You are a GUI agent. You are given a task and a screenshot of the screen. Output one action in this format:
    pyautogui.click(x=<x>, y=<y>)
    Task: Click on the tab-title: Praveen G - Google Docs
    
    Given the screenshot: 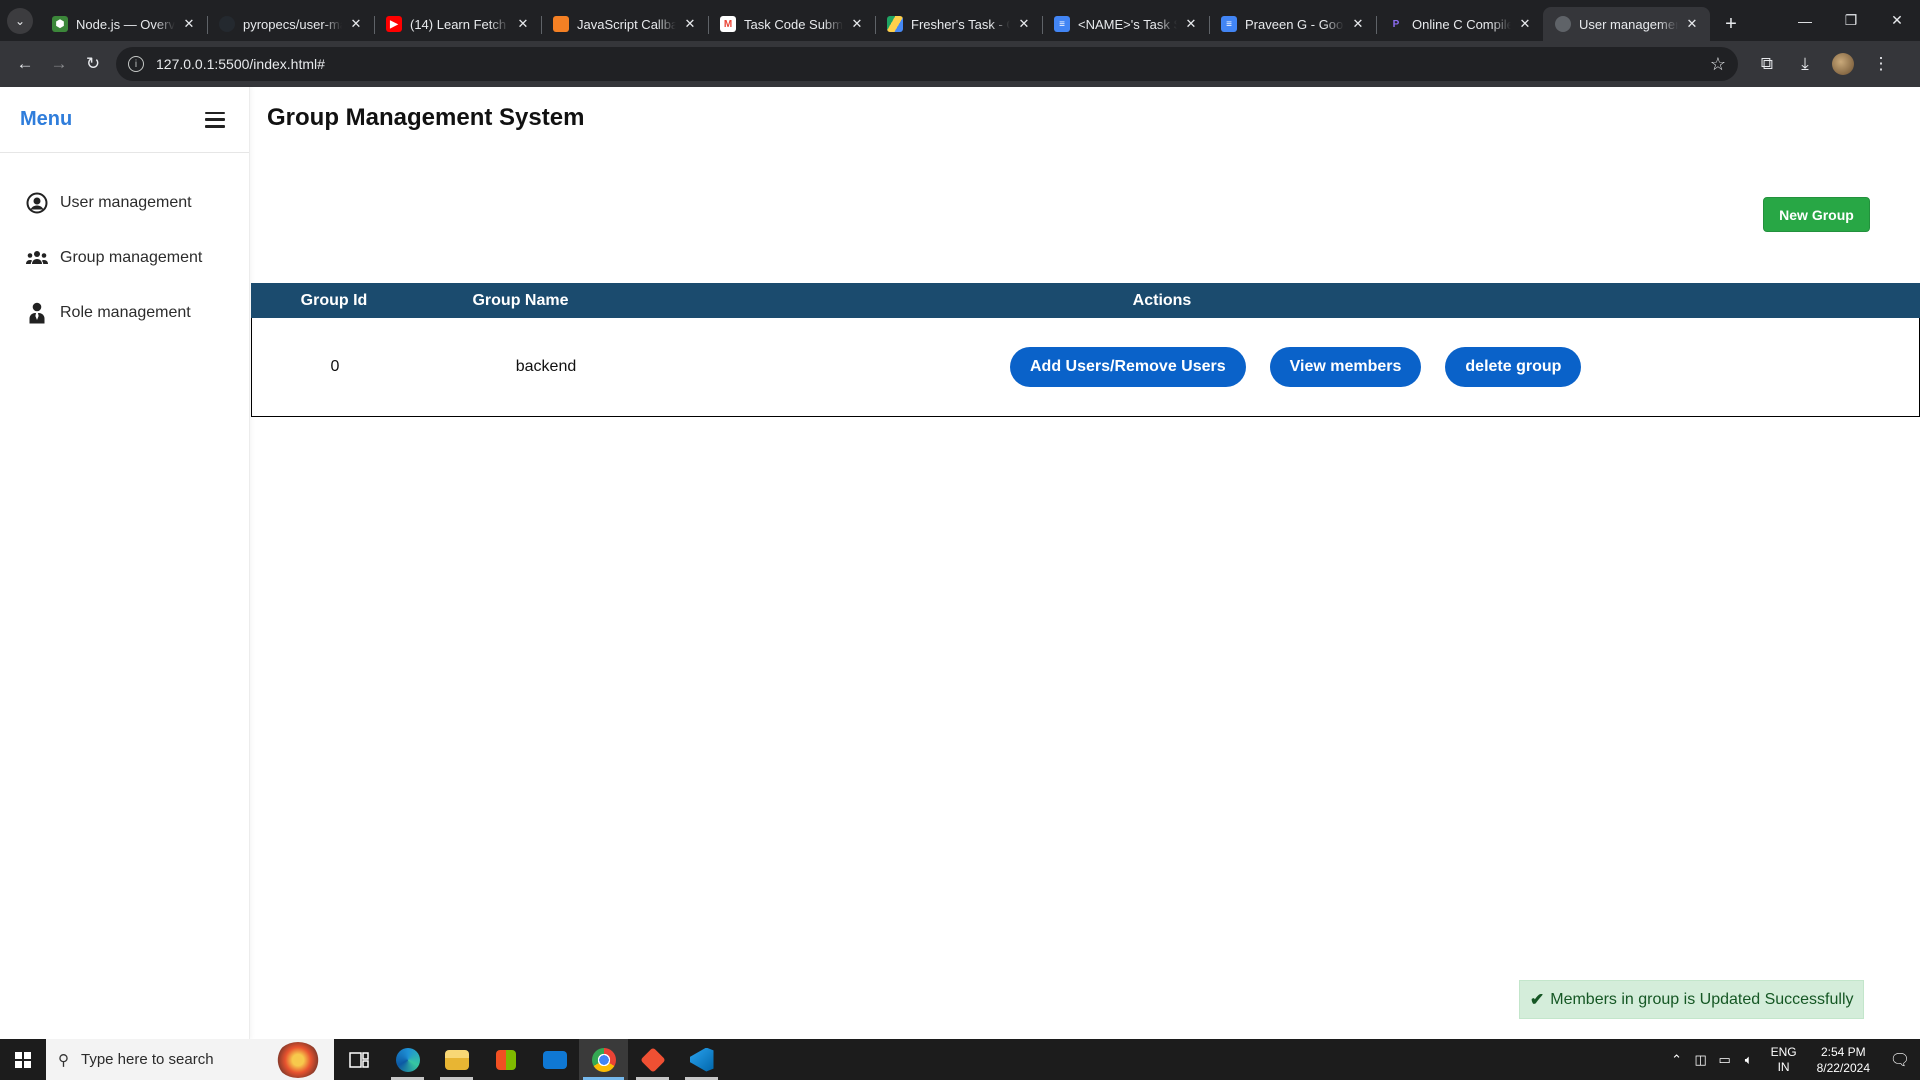 What is the action you would take?
    pyautogui.click(x=1294, y=24)
    